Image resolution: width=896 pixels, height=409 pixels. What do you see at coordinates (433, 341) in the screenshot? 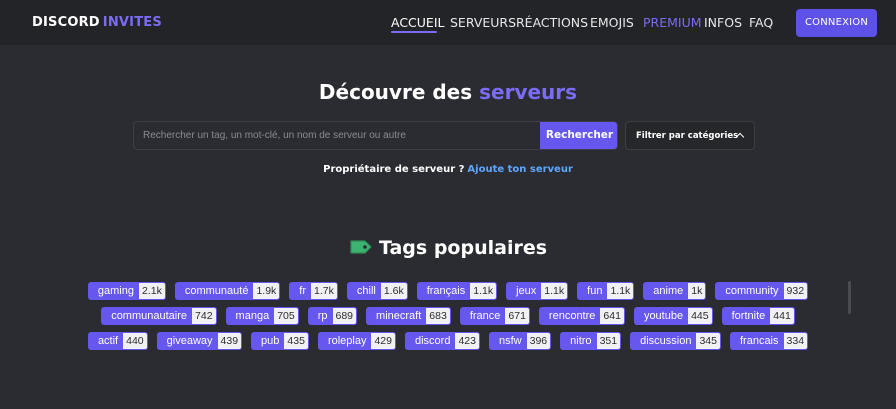
I see `tag-name: discord` at bounding box center [433, 341].